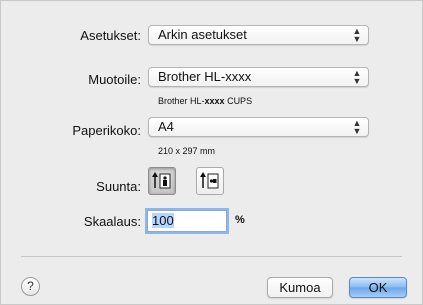 This screenshot has width=423, height=305. I want to click on portrait-orientation-icon, so click(161, 180).